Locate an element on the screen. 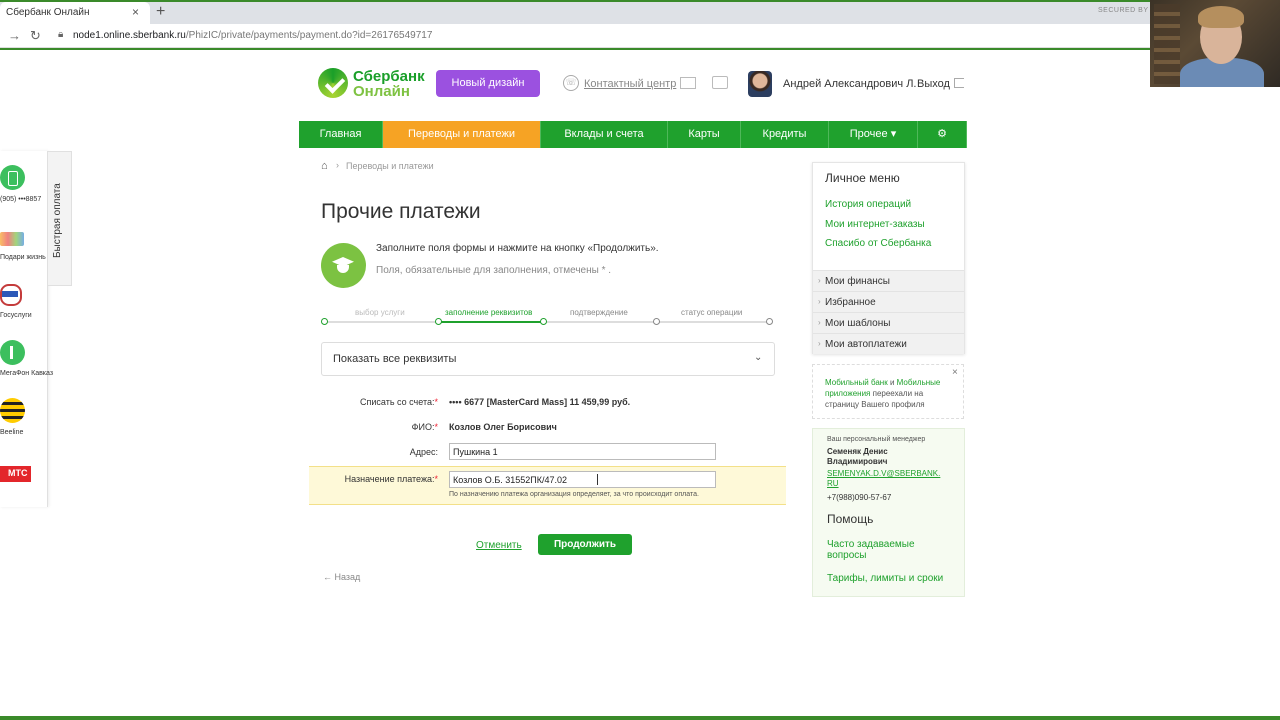 Image resolution: width=1280 pixels, height=720 pixels. gosuslugi-logo-stripe is located at coordinates (10, 294).